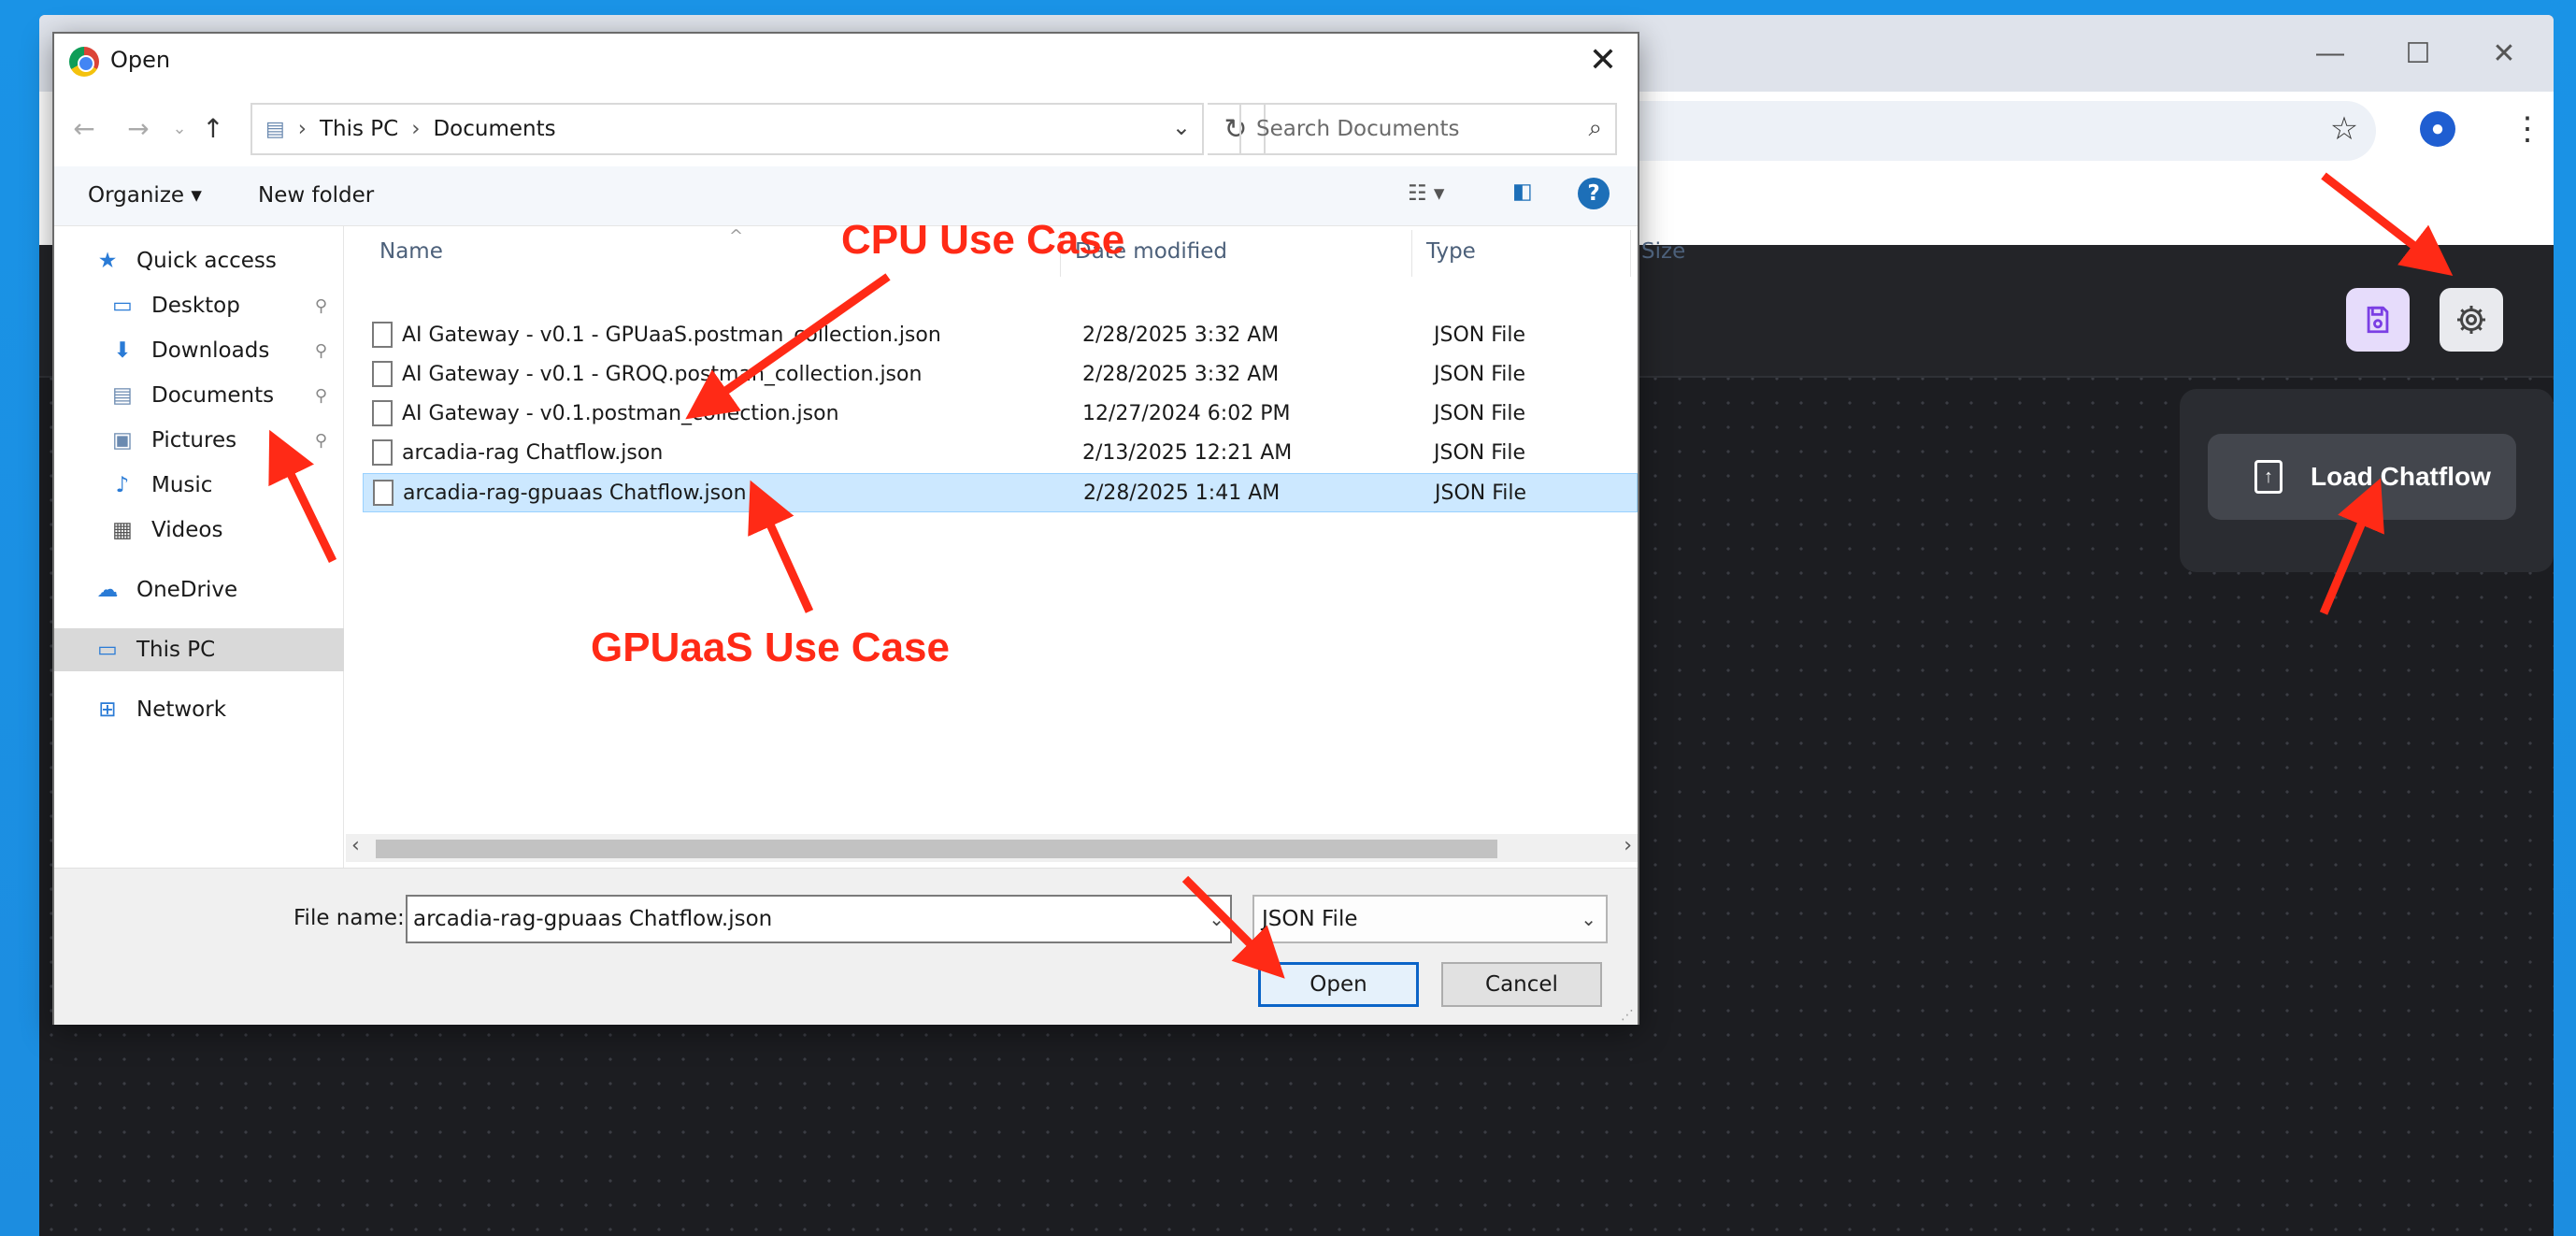 The image size is (2576, 1236). I want to click on open-button: Open, so click(1338, 984).